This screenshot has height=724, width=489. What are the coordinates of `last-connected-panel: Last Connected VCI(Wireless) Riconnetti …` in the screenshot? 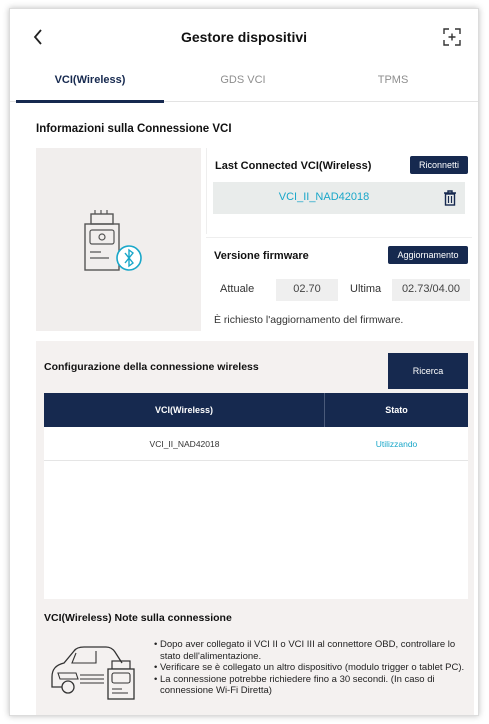 It's located at (339, 191).